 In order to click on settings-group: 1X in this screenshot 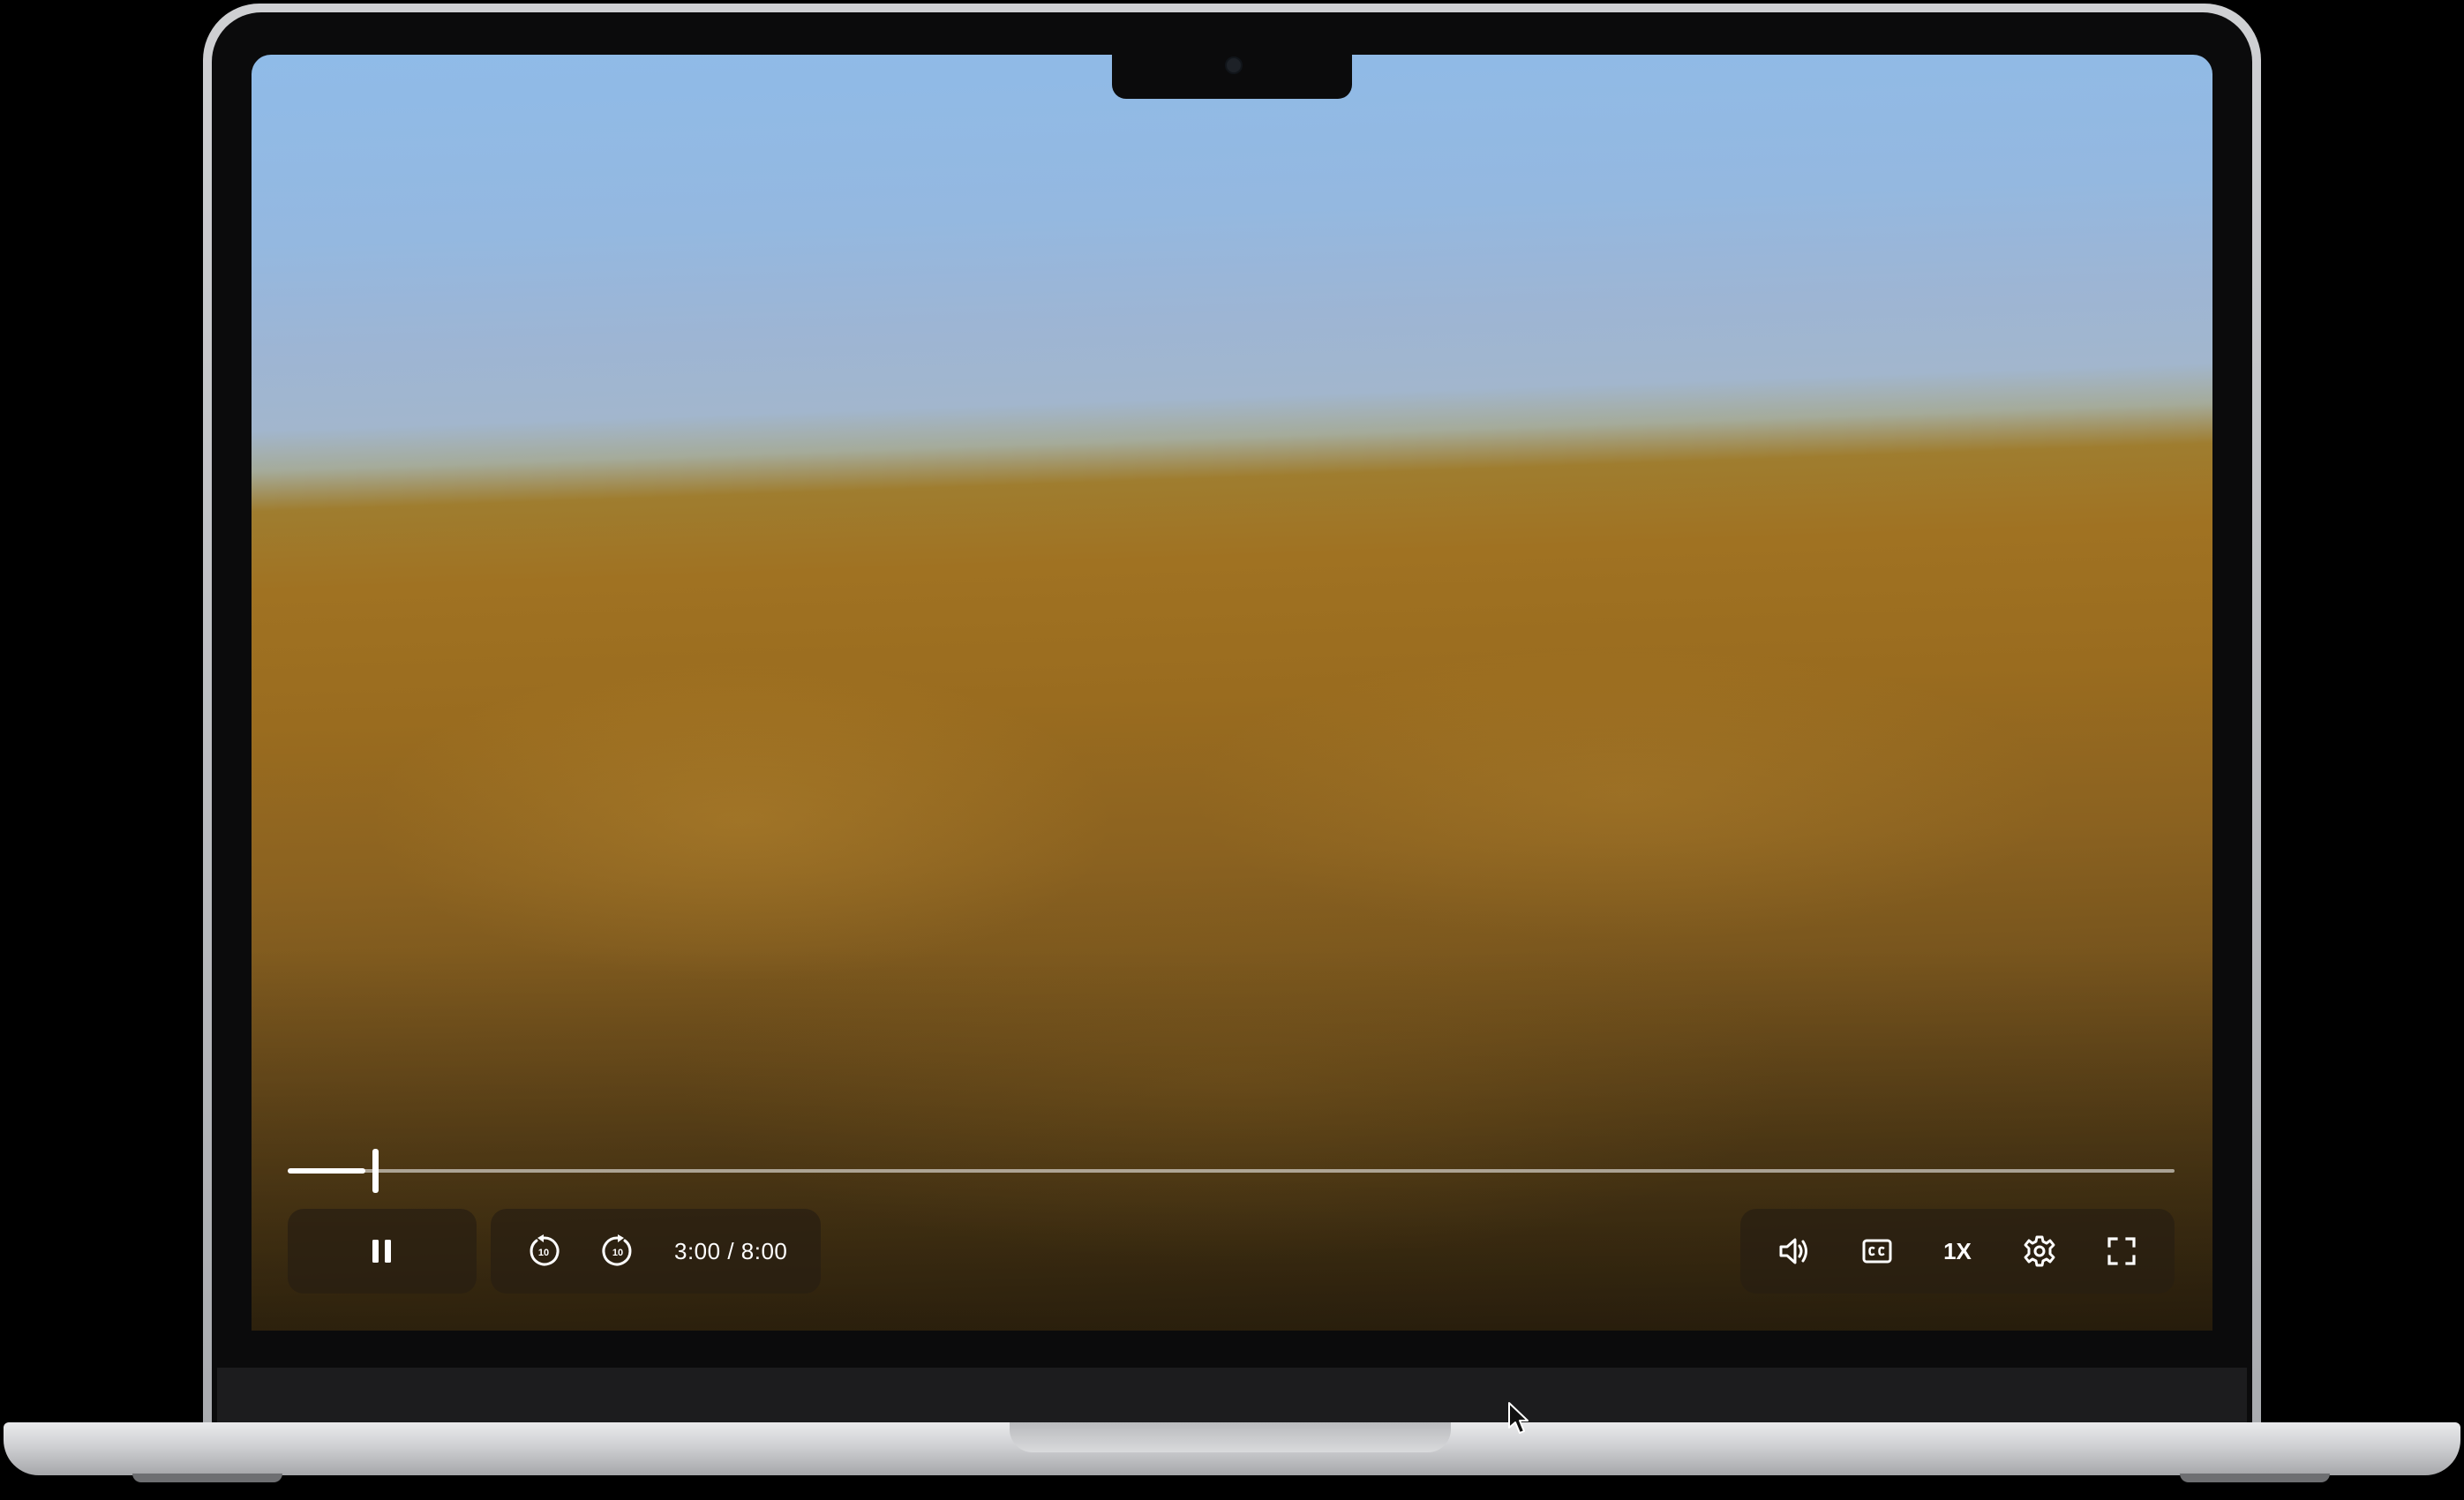, I will do `click(1958, 1251)`.